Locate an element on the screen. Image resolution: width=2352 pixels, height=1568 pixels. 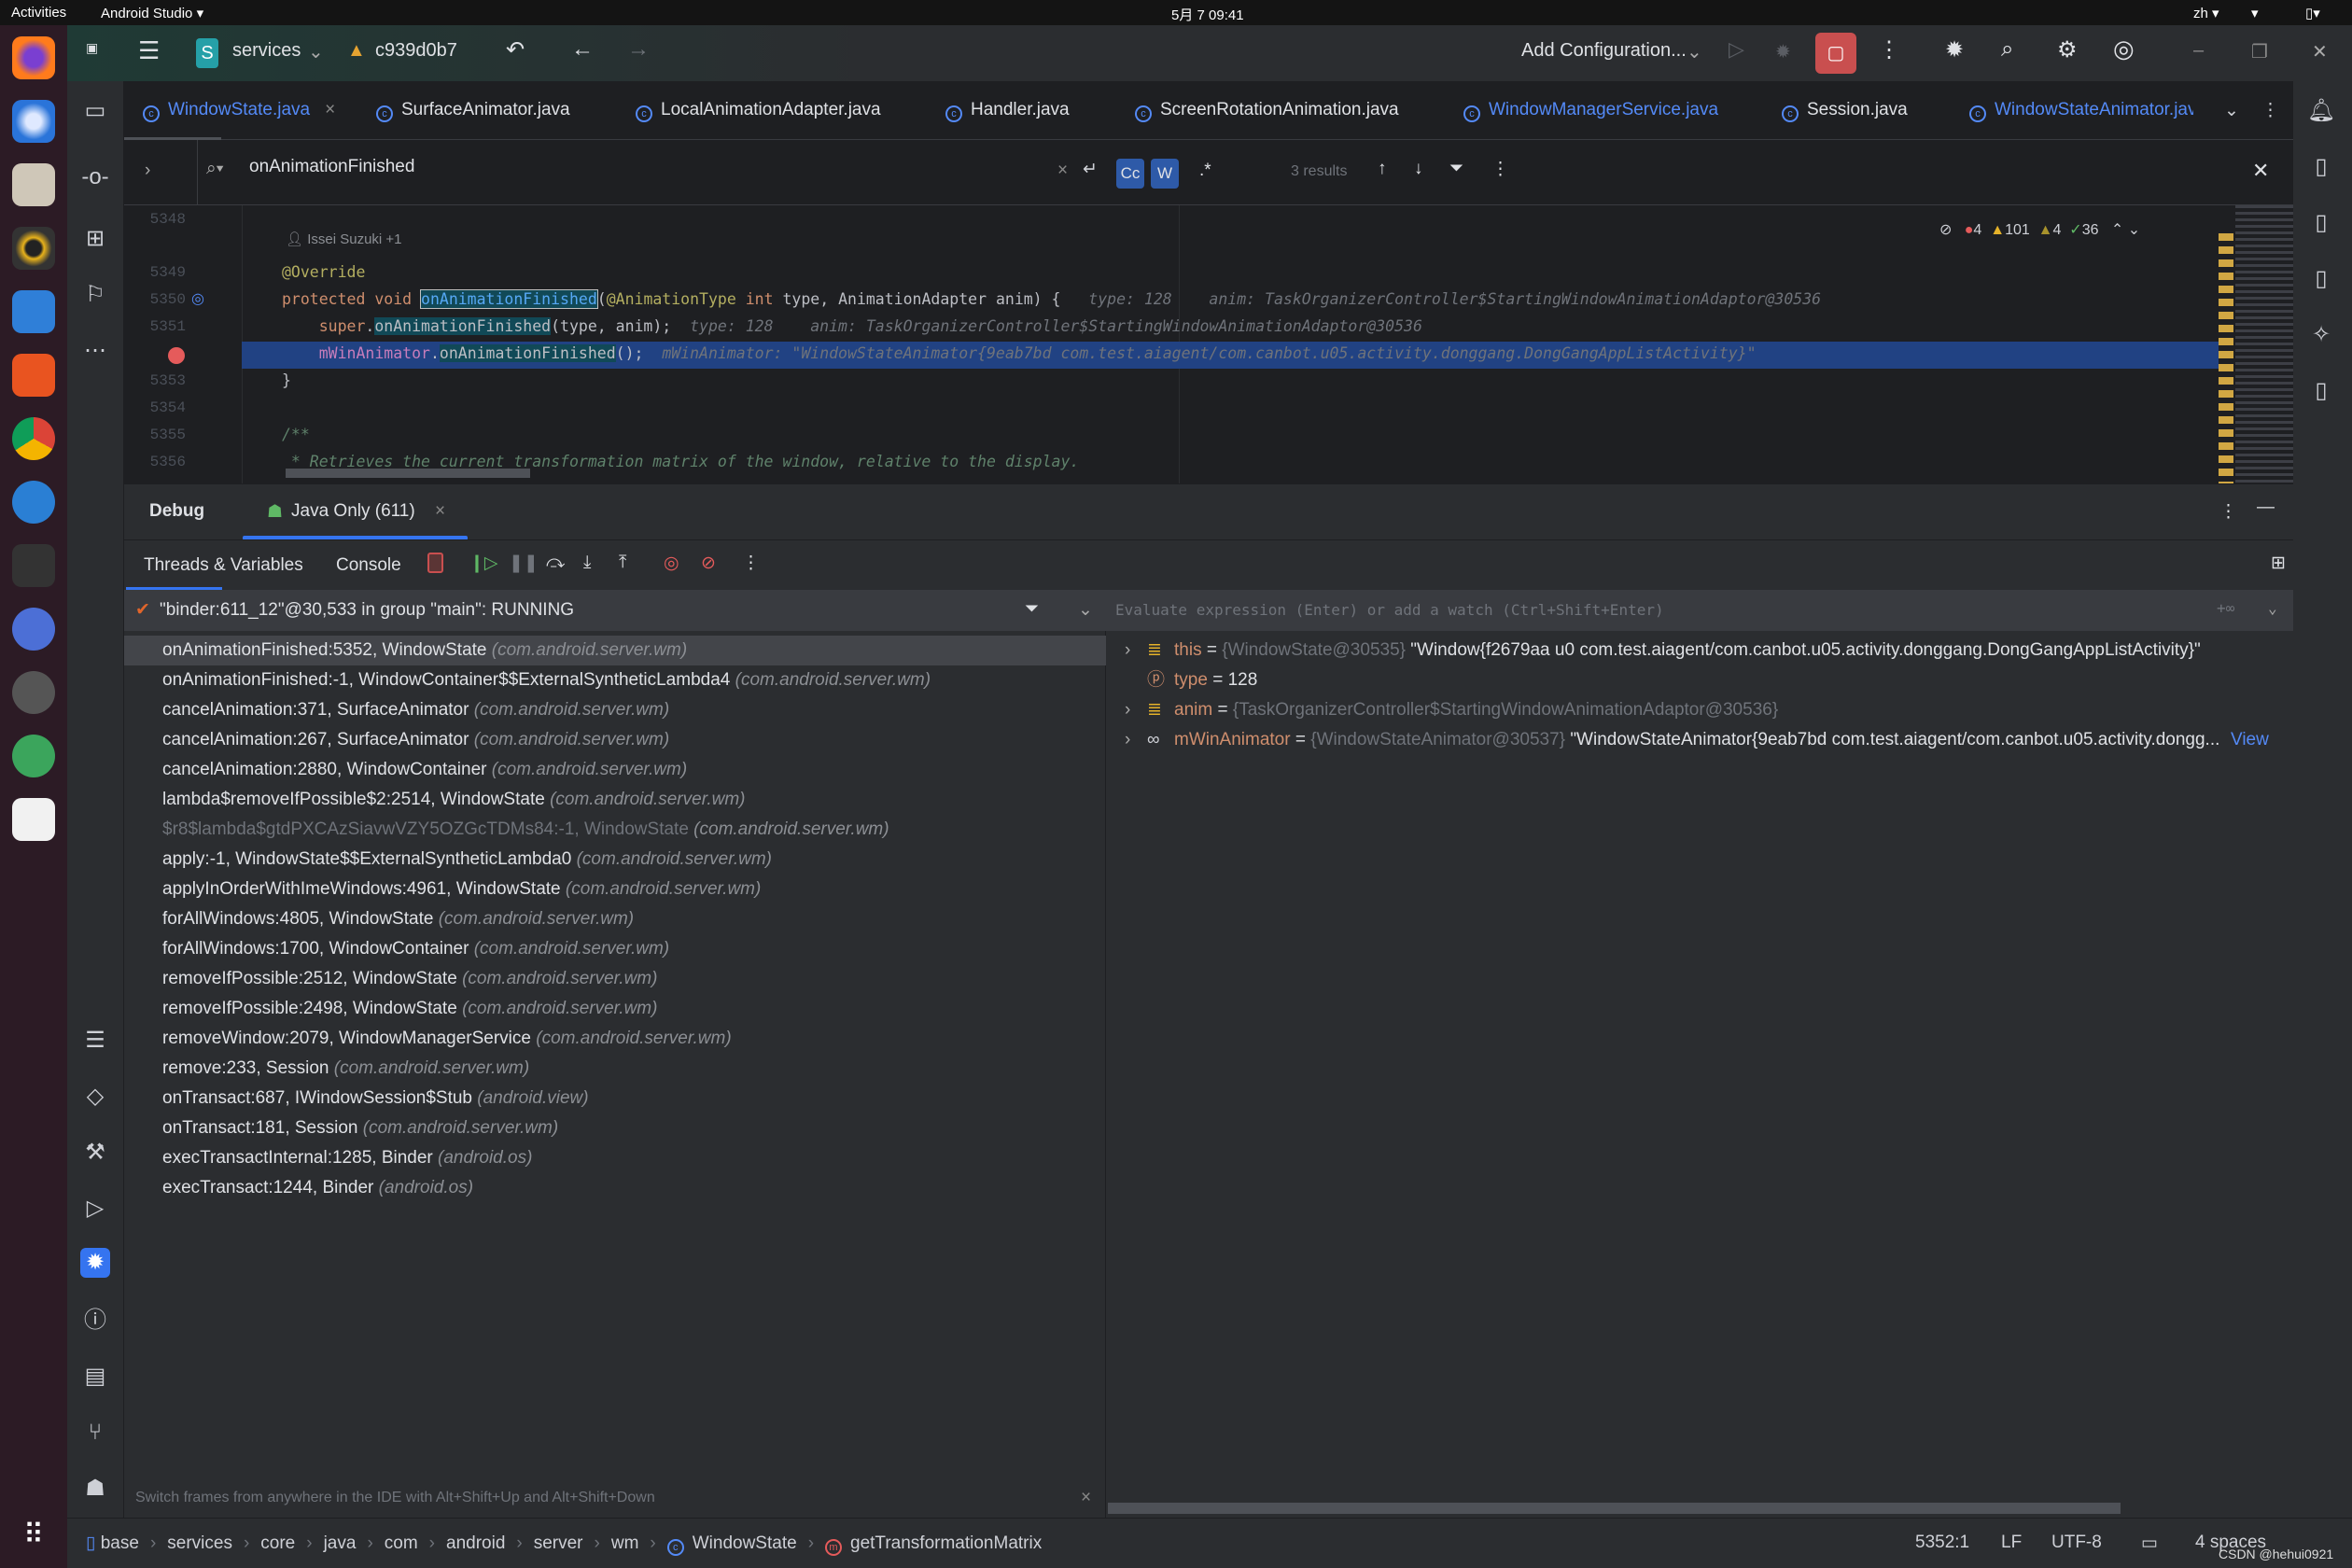
running-devices-icon: ▯ is located at coordinates (2321, 223).